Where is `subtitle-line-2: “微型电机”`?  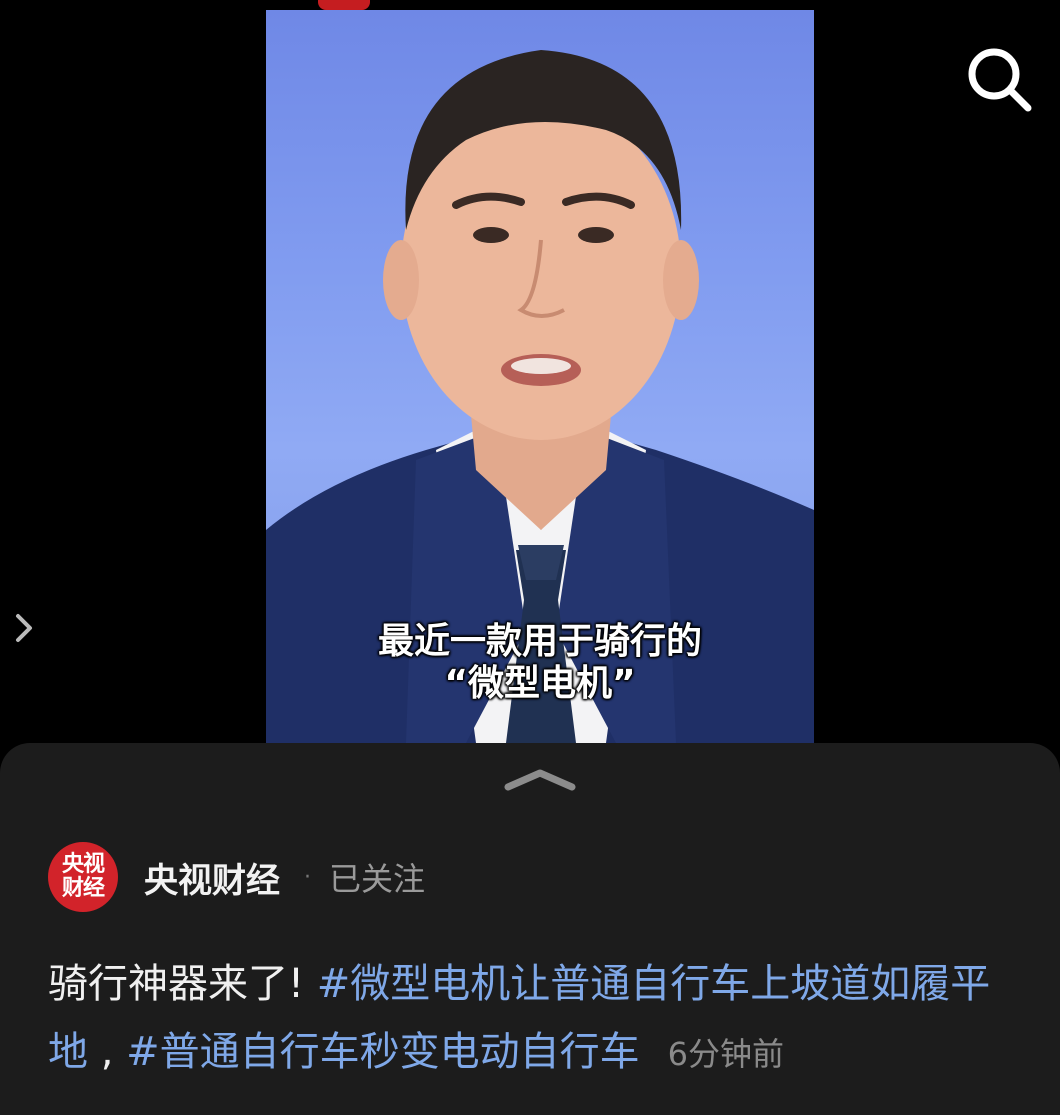 subtitle-line-2: “微型电机” is located at coordinates (540, 683).